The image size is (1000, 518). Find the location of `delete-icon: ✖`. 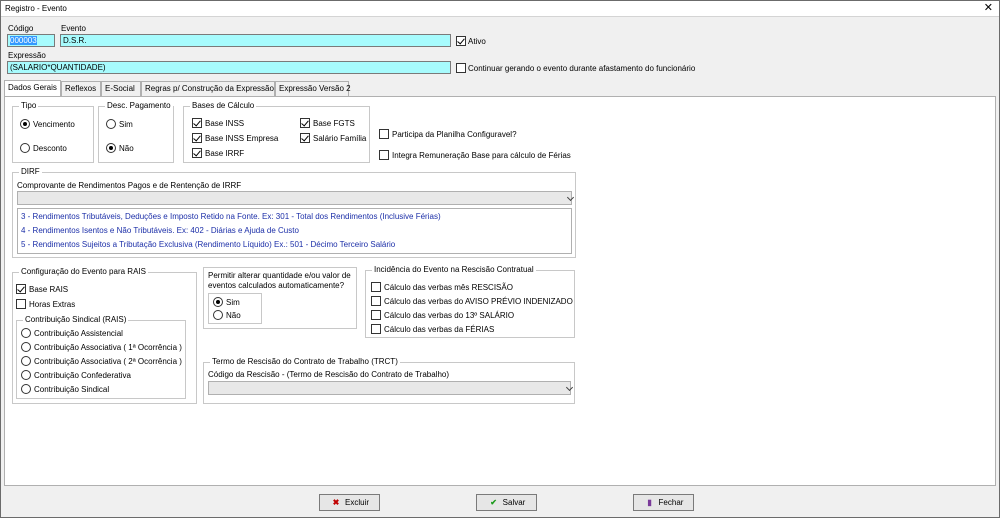

delete-icon: ✖ is located at coordinates (336, 502).